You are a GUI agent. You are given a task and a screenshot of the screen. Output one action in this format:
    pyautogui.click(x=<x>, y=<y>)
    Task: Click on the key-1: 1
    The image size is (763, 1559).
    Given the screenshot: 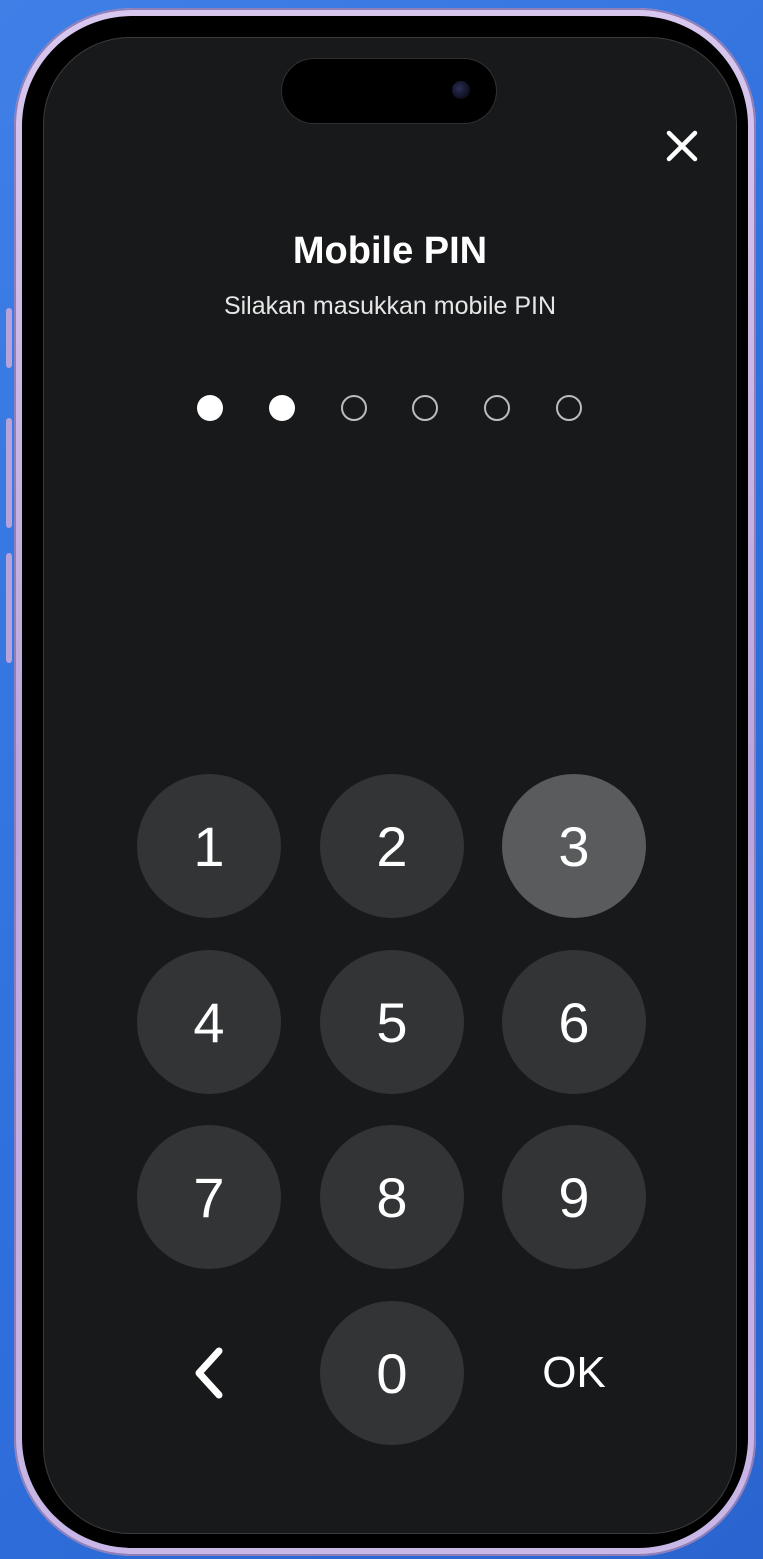 What is the action you would take?
    pyautogui.click(x=209, y=846)
    